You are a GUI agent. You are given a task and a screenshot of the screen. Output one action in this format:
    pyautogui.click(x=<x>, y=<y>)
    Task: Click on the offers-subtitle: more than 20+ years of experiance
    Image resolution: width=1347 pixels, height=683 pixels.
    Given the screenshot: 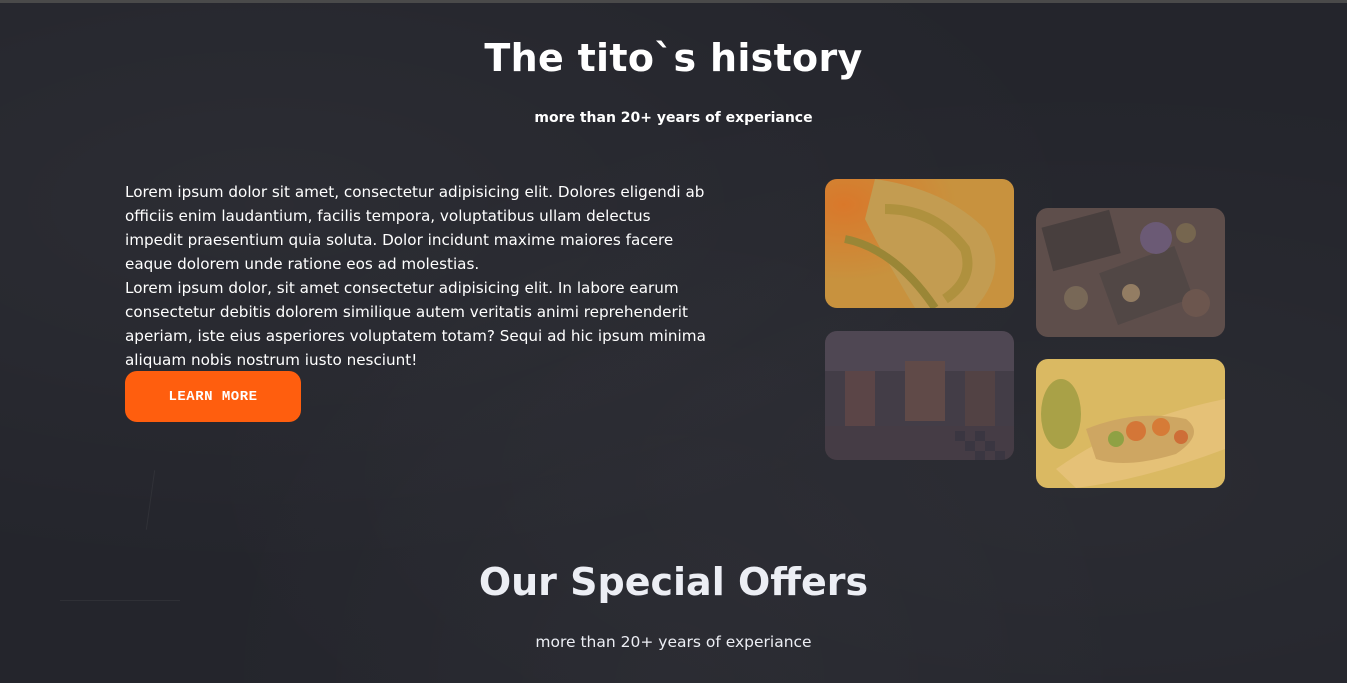 What is the action you would take?
    pyautogui.click(x=673, y=642)
    